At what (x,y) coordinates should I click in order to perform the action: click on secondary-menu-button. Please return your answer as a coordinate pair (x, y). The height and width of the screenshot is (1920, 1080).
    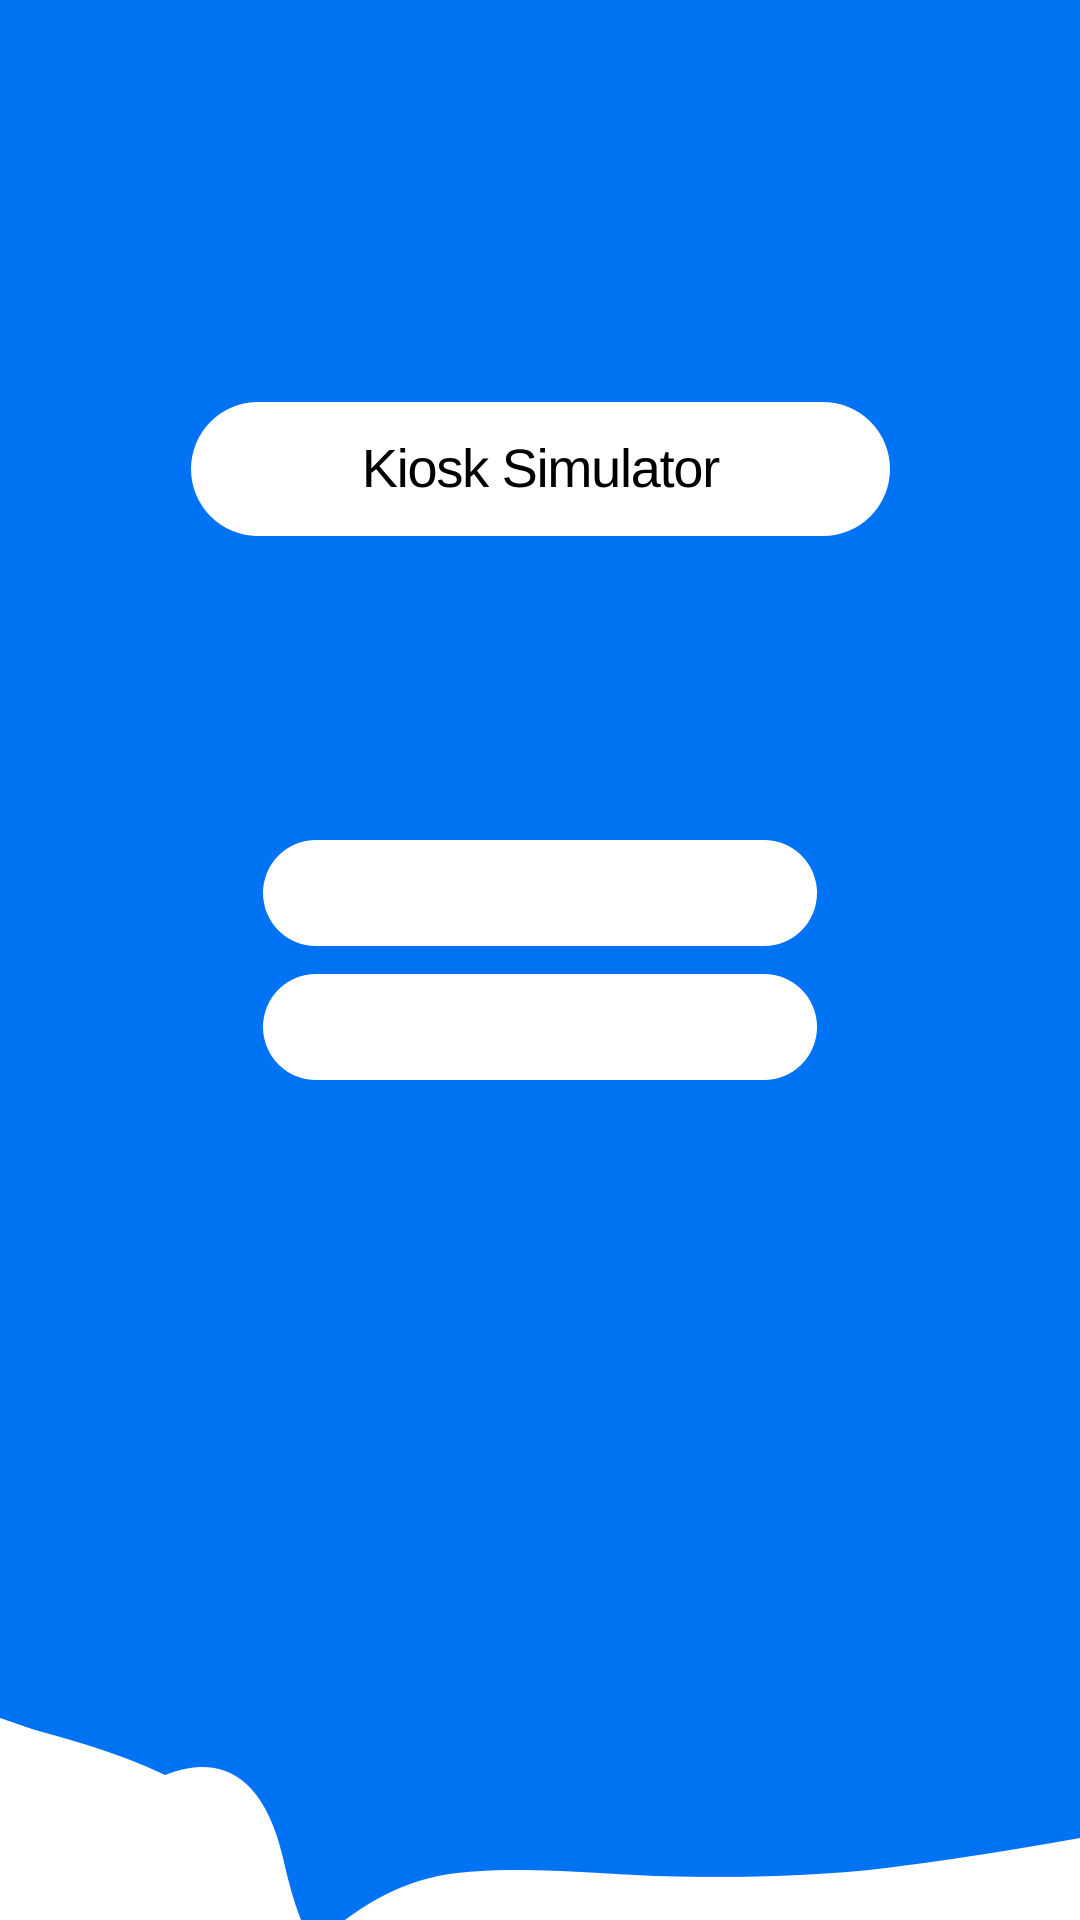
    Looking at the image, I should click on (540, 1027).